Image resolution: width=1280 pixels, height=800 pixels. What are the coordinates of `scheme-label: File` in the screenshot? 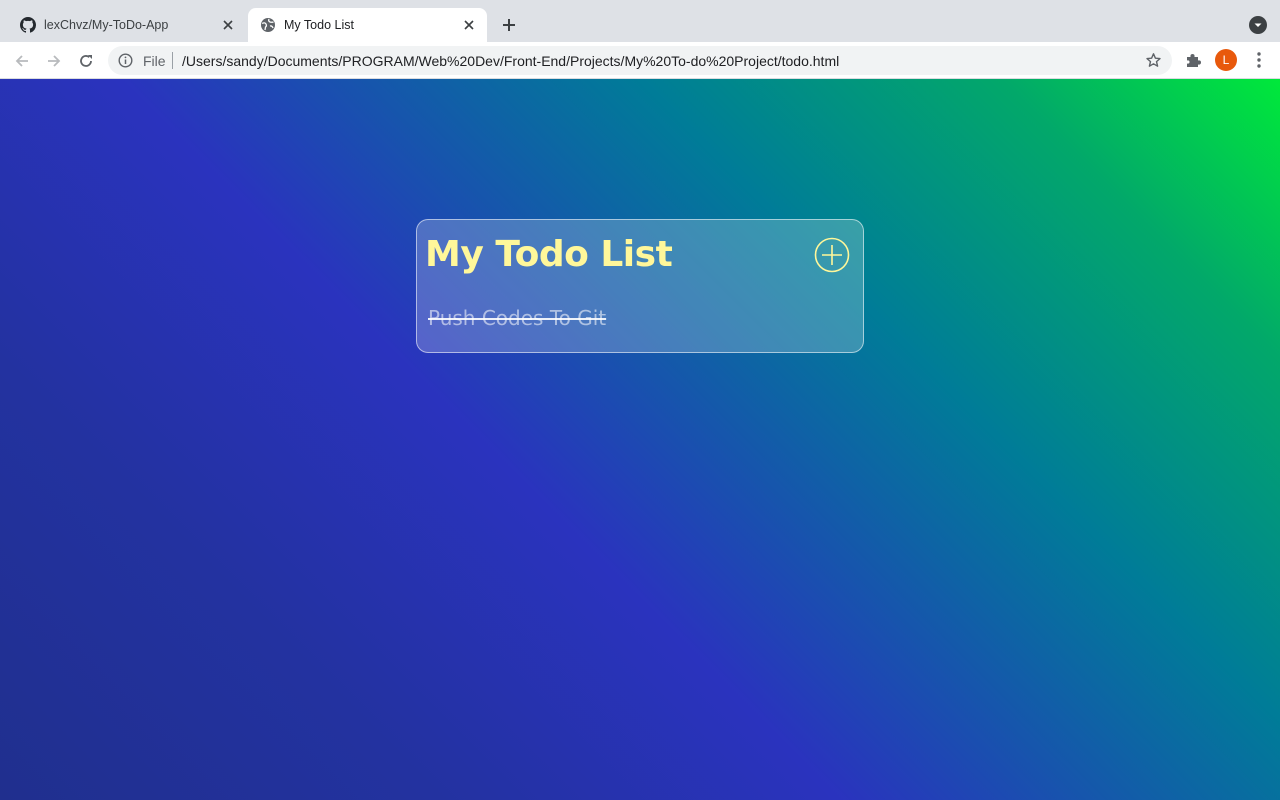 It's located at (154, 61).